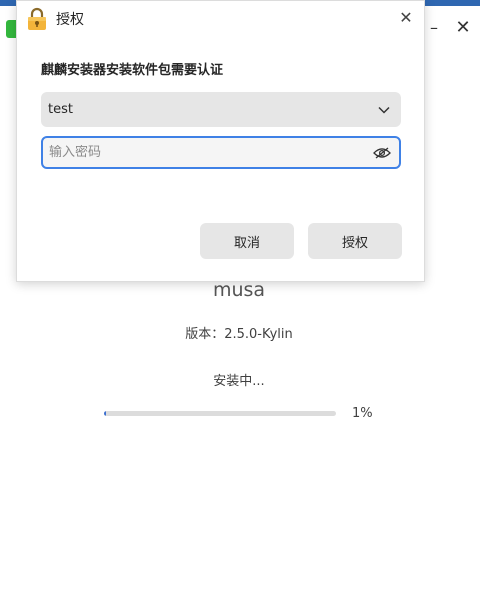 The image size is (480, 591). What do you see at coordinates (434, 28) in the screenshot?
I see `minimize-icon: –` at bounding box center [434, 28].